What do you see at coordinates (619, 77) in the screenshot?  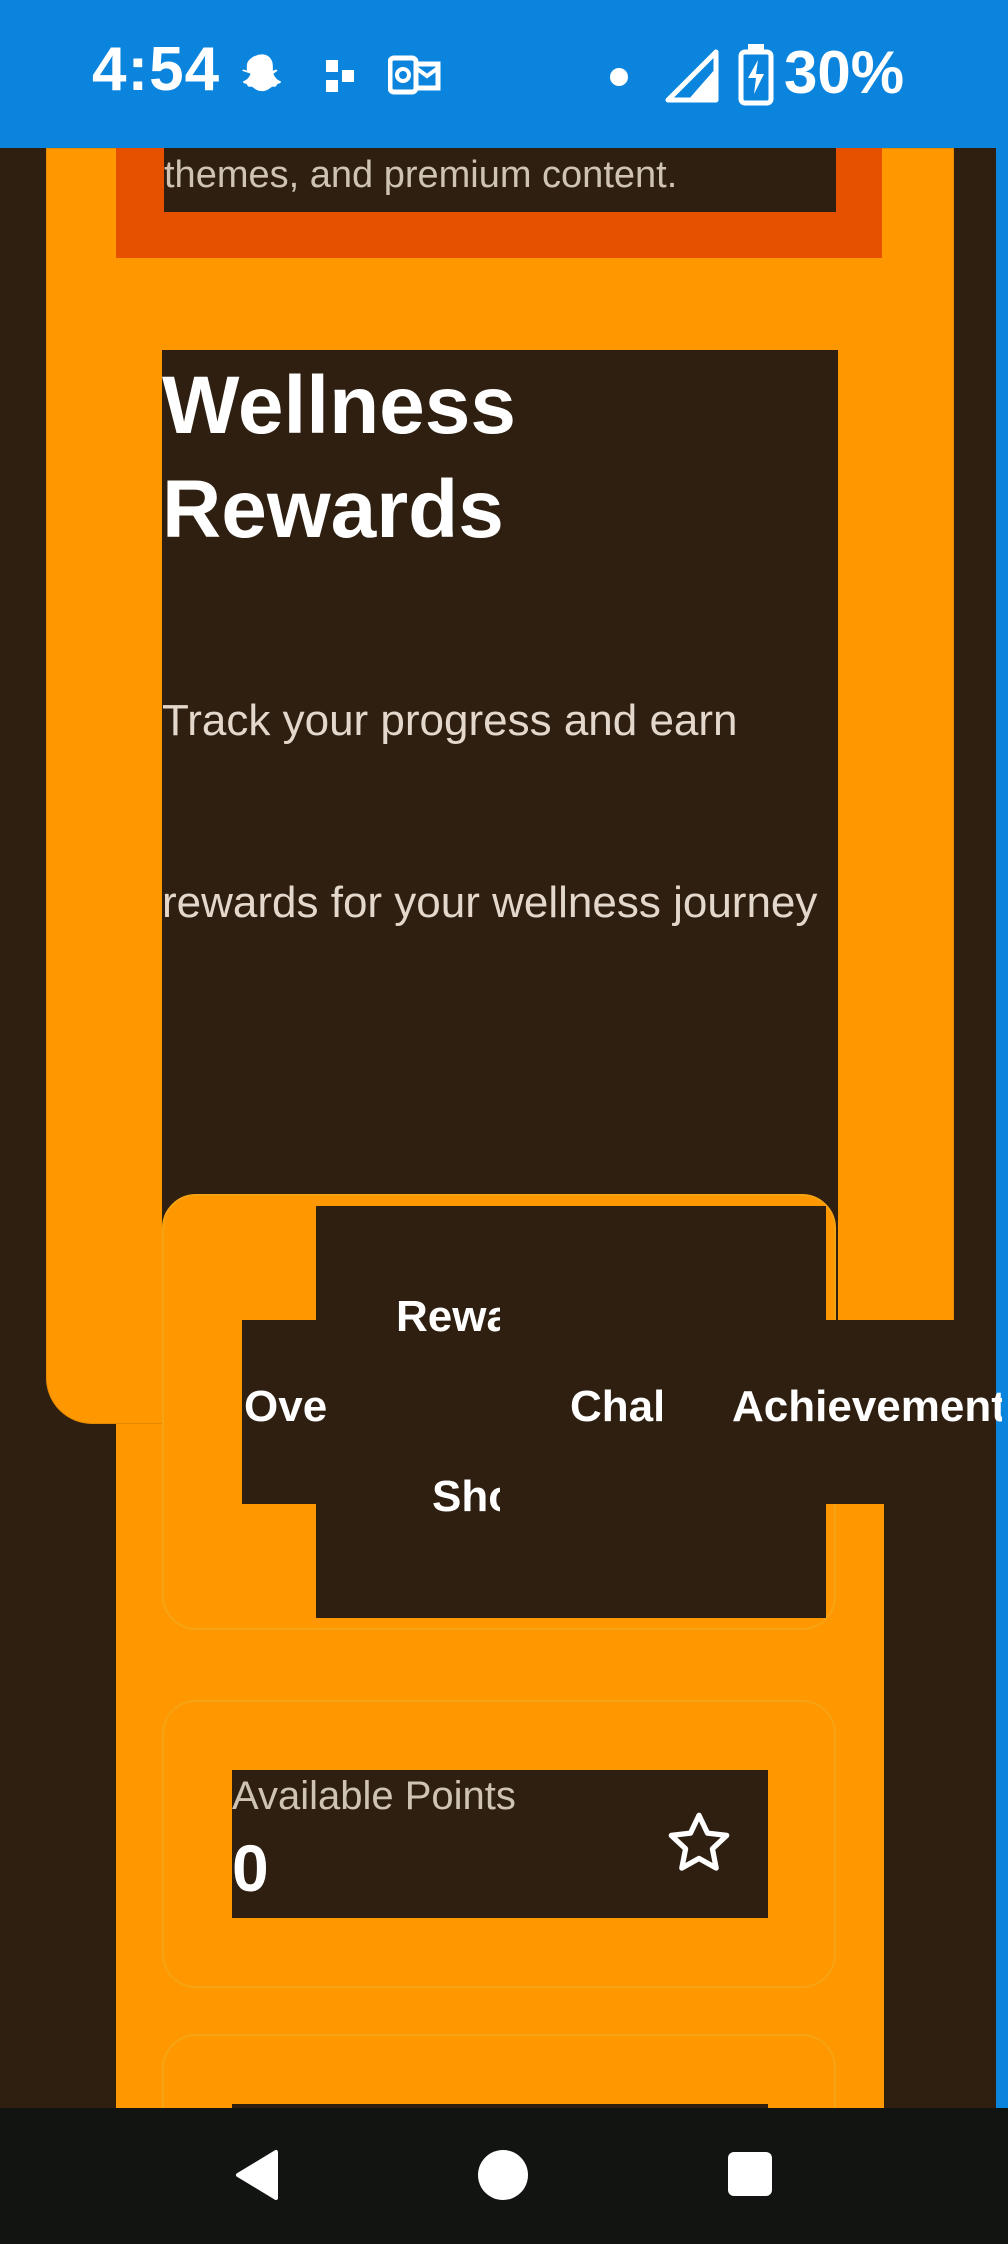 I see `notification-dot-icon` at bounding box center [619, 77].